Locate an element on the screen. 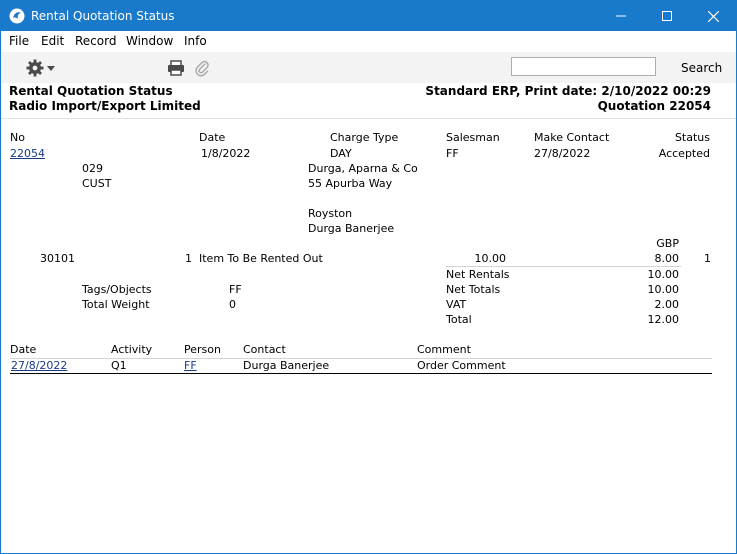 The width and height of the screenshot is (737, 554). gear-icon is located at coordinates (35, 68).